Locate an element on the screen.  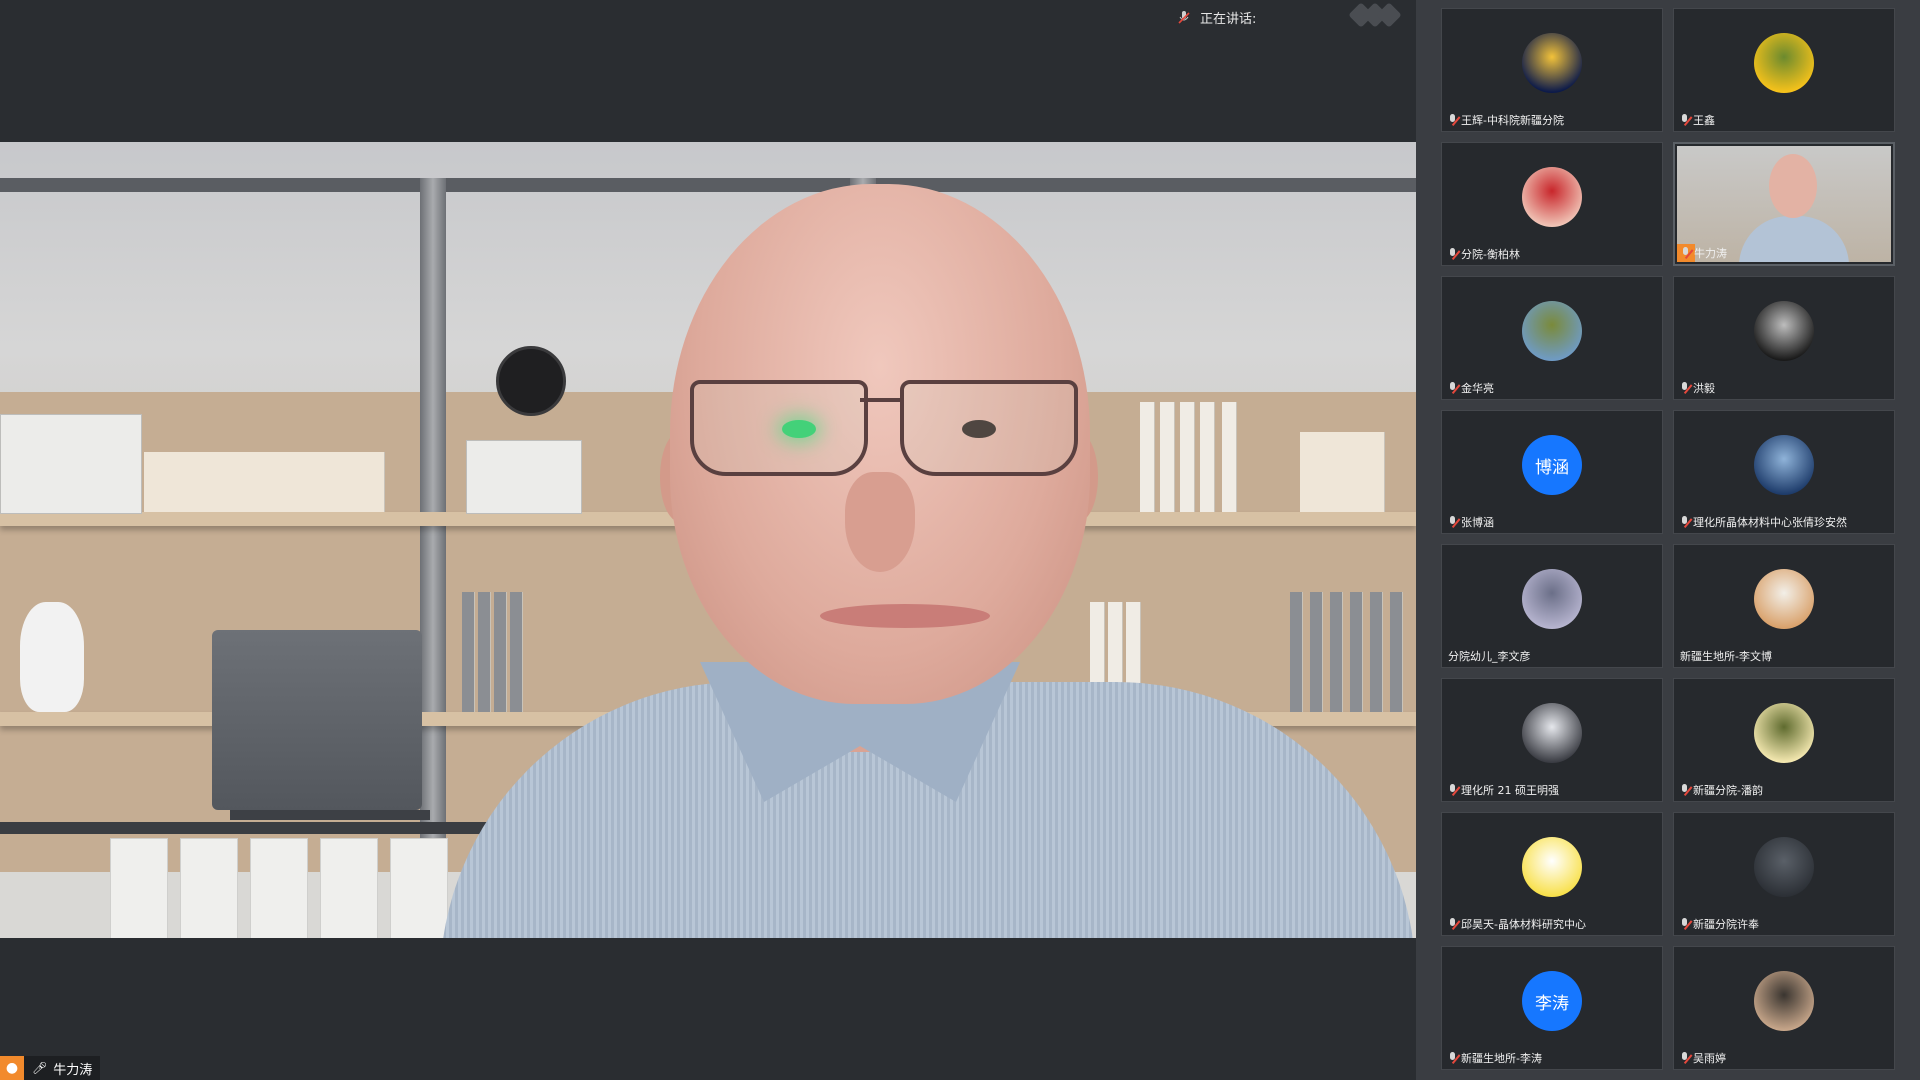
mic-icon: 🎤︎ is located at coordinates (40, 1068).